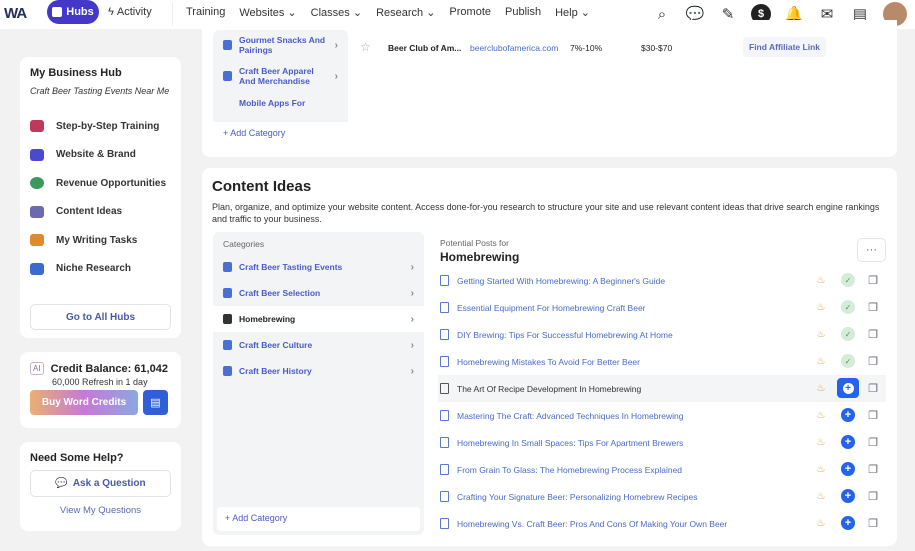  What do you see at coordinates (470, 12) in the screenshot?
I see `menu-promote: Promote` at bounding box center [470, 12].